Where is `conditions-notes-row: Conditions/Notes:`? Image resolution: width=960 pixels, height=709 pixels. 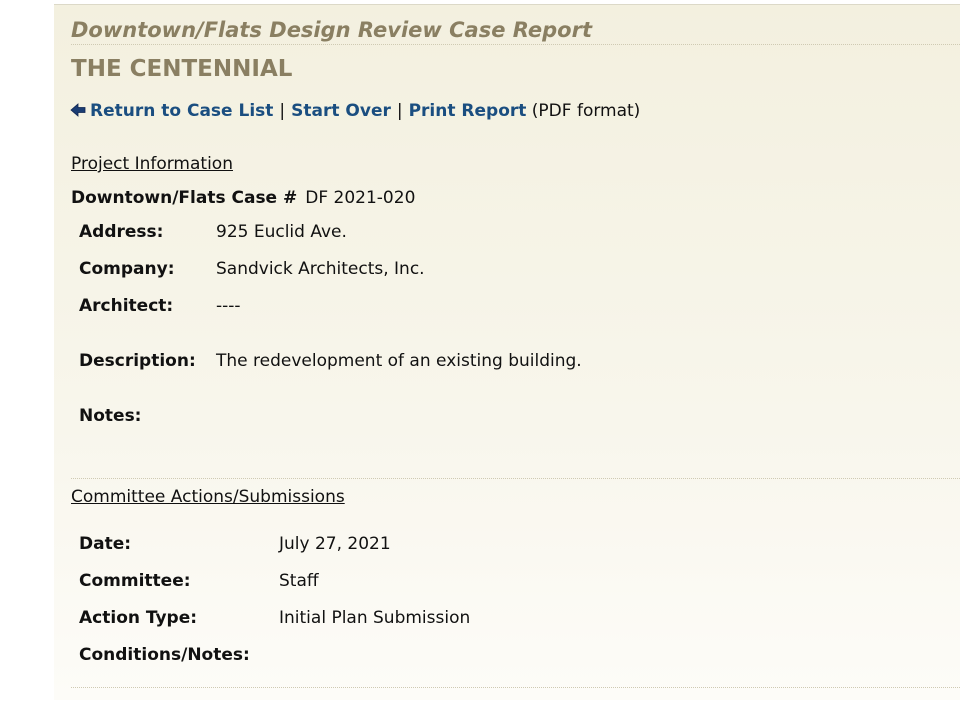
conditions-notes-row: Conditions/Notes: is located at coordinates (179, 655).